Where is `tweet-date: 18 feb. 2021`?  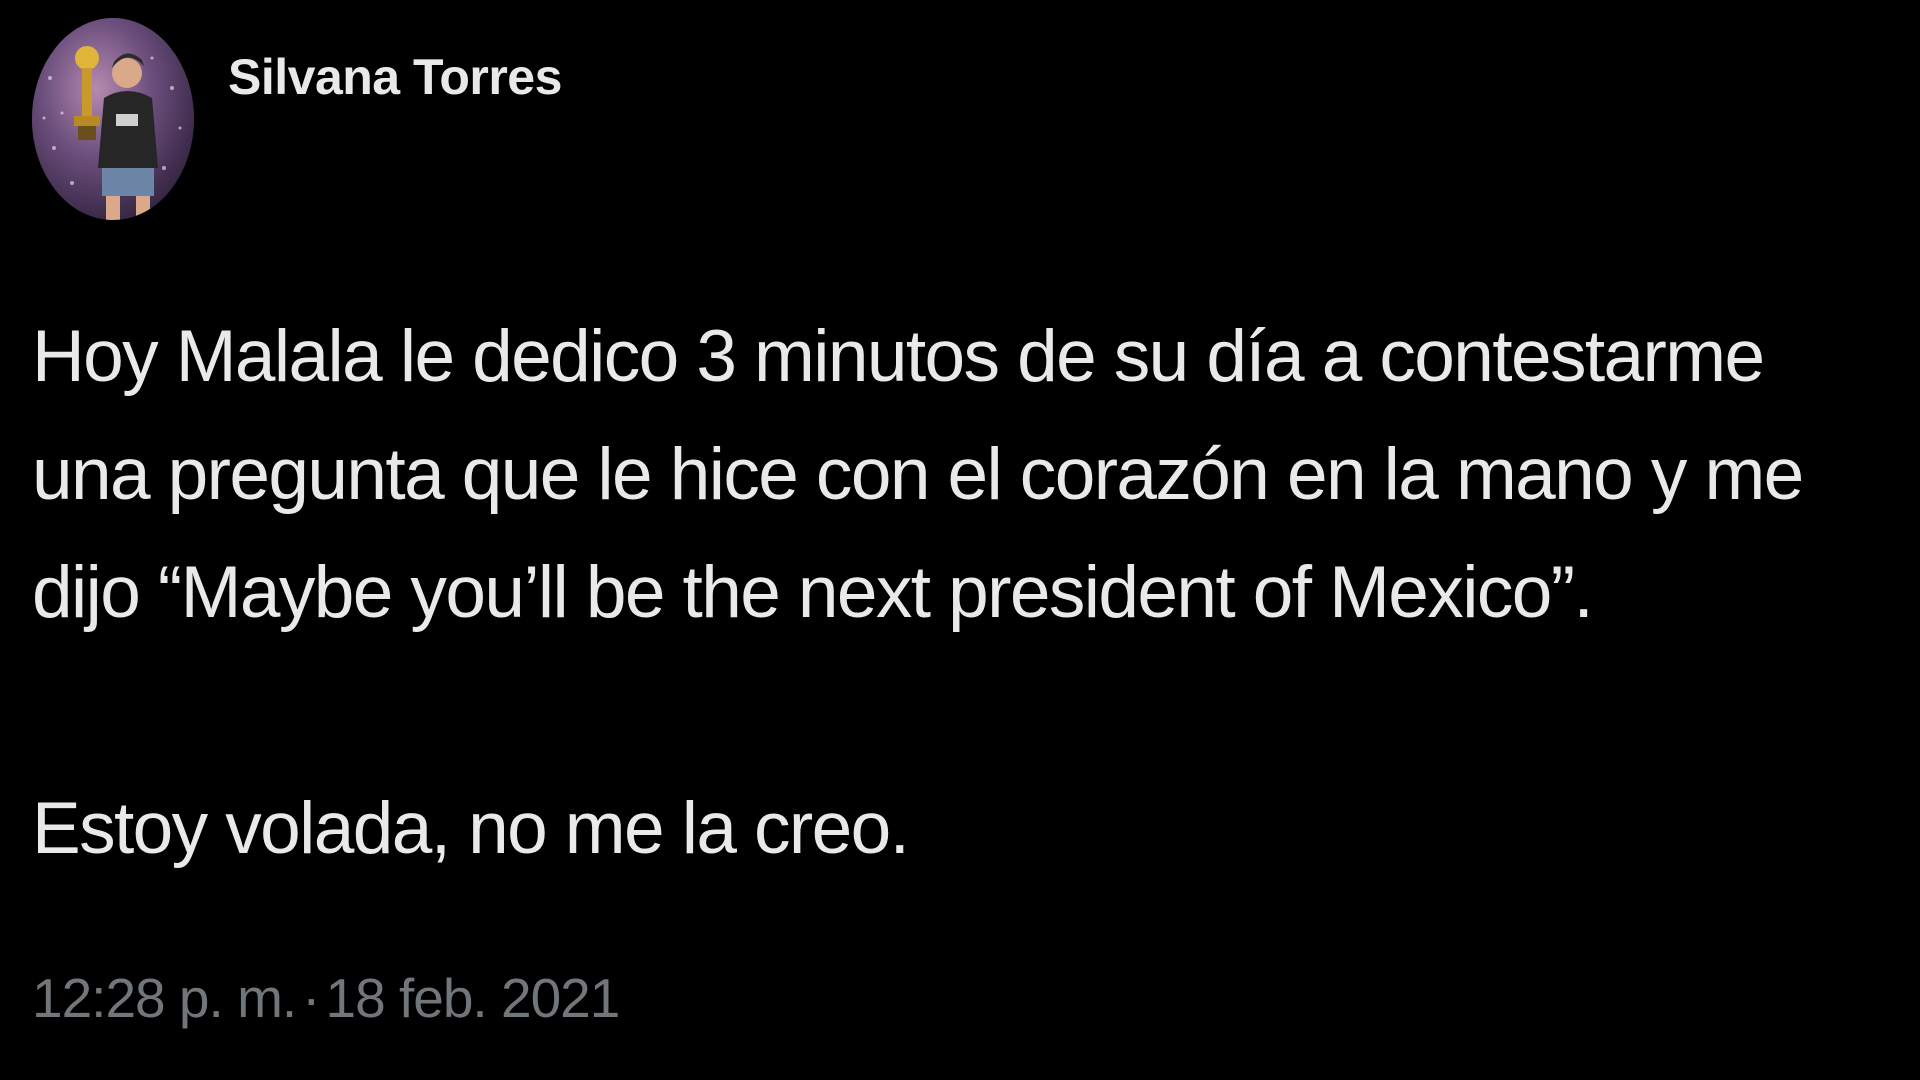 tweet-date: 18 feb. 2021 is located at coordinates (473, 998).